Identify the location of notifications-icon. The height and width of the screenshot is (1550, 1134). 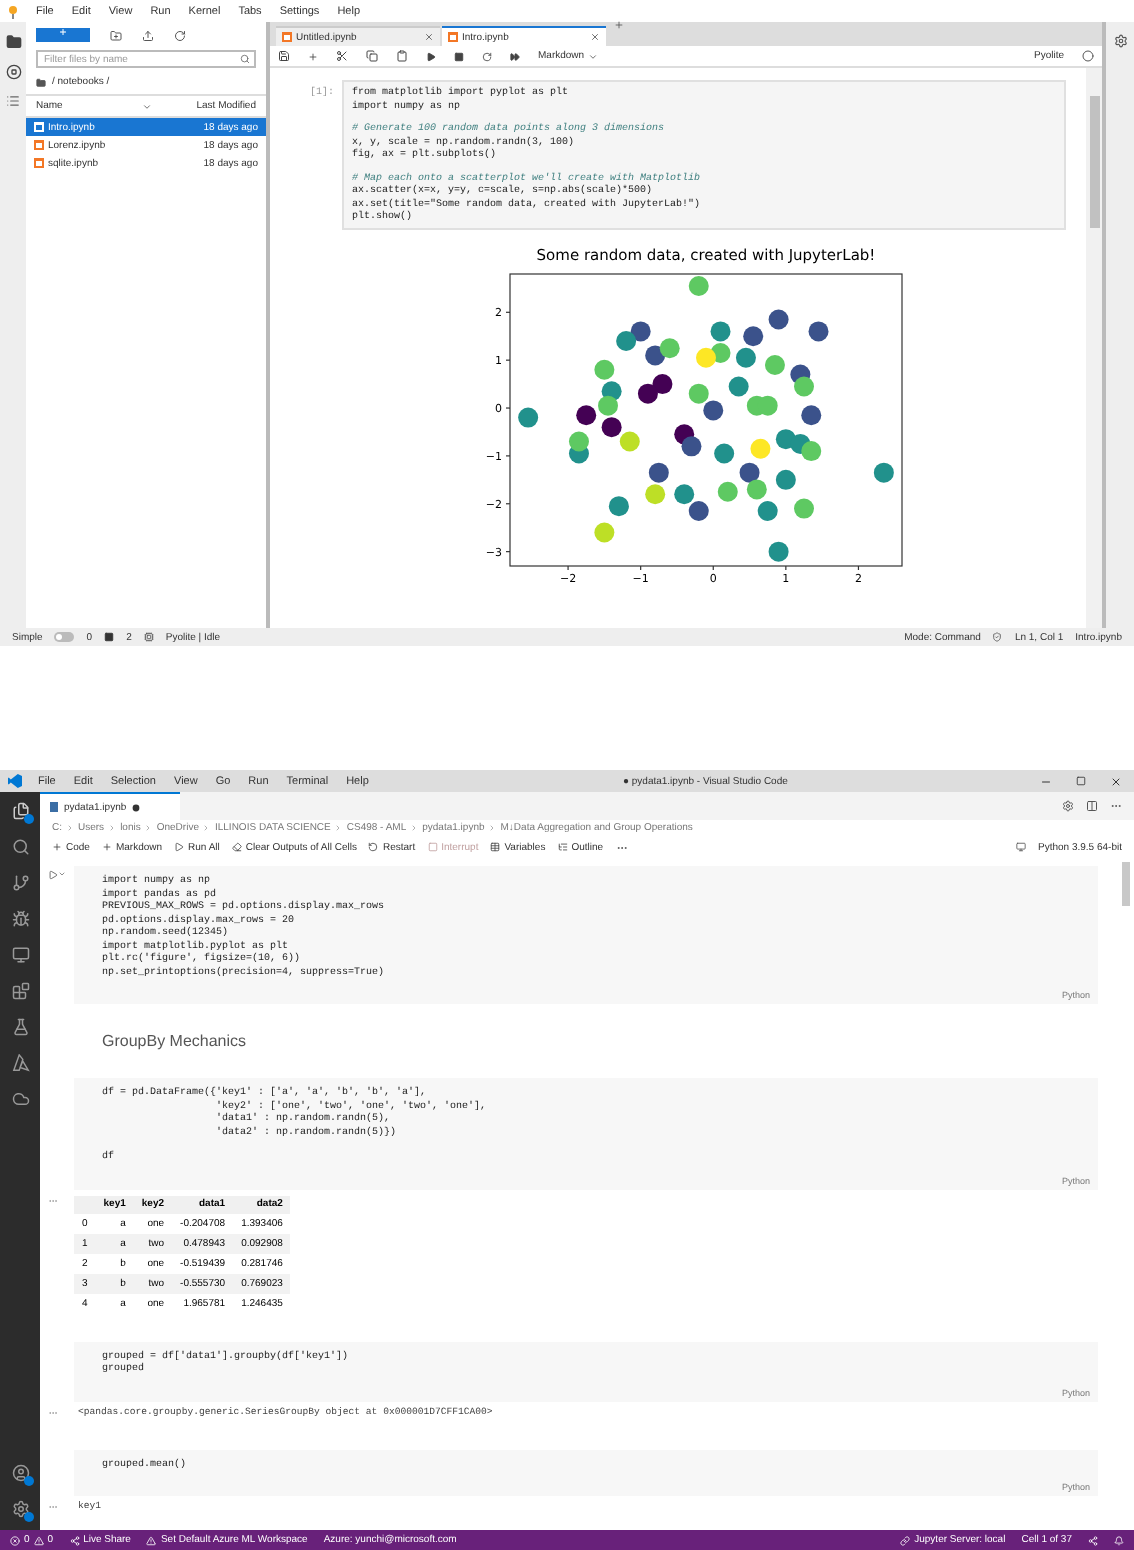
(1119, 1540).